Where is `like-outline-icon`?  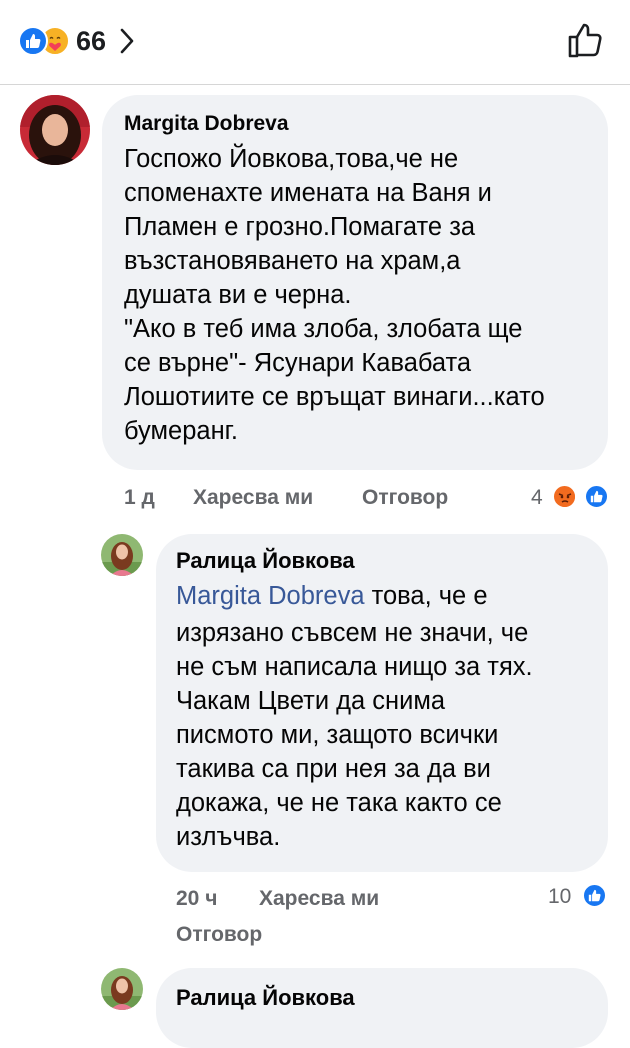 like-outline-icon is located at coordinates (586, 40).